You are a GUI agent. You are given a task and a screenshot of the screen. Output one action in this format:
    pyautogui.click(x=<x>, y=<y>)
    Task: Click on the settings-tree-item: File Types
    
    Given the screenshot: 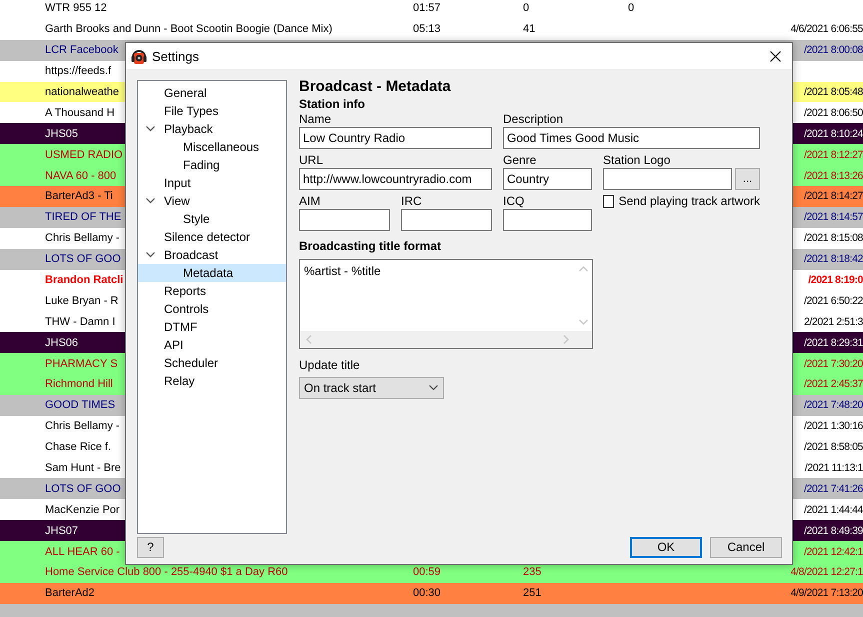 What is the action you would take?
    pyautogui.click(x=212, y=111)
    